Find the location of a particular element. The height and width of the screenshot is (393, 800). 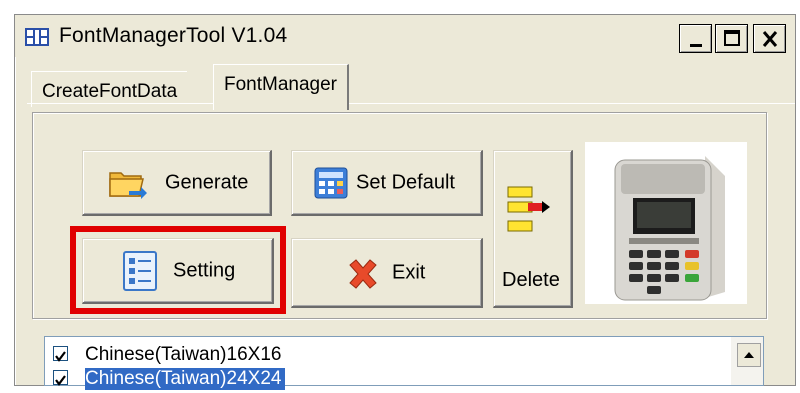

minimize-button is located at coordinates (695, 38).